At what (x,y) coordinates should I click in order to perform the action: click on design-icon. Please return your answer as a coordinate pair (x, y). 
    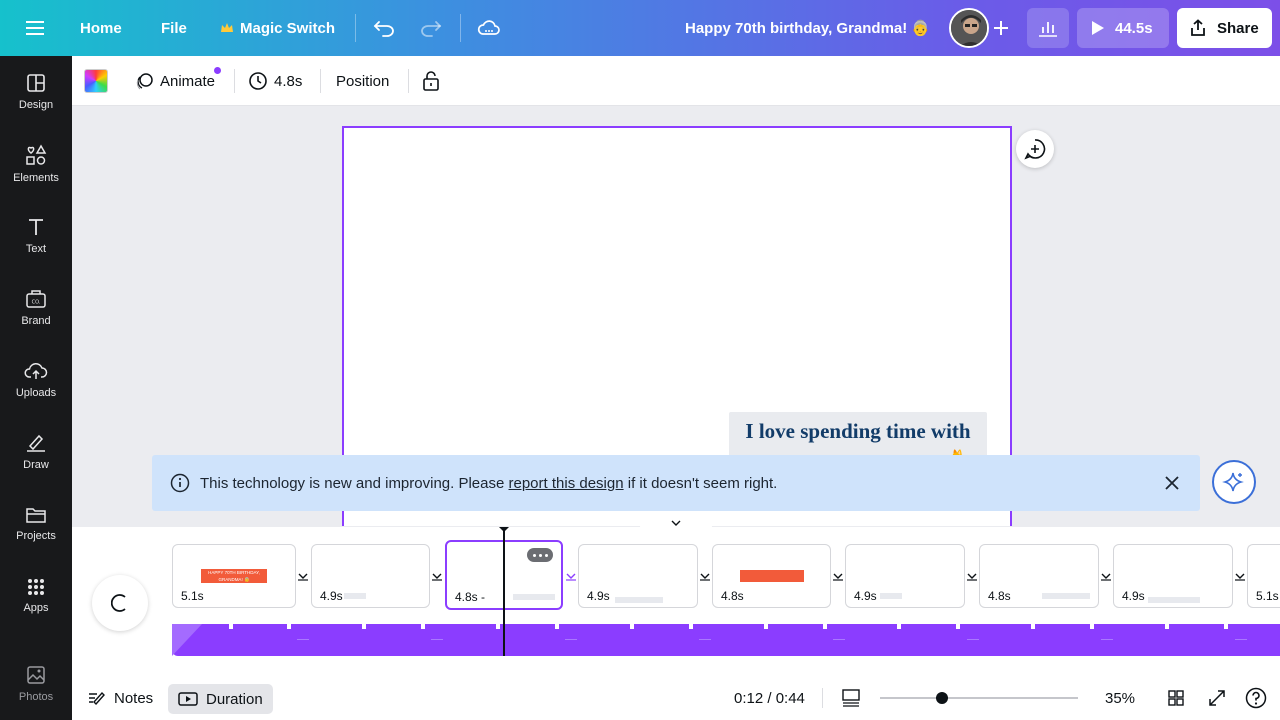
    Looking at the image, I should click on (36, 83).